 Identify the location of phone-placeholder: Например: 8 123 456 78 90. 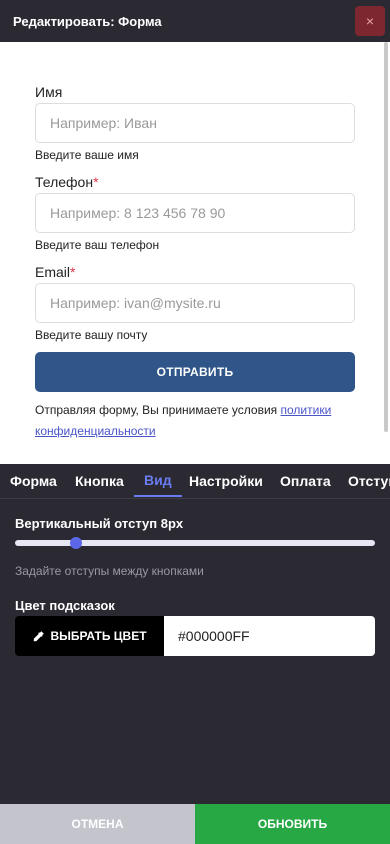
(138, 213).